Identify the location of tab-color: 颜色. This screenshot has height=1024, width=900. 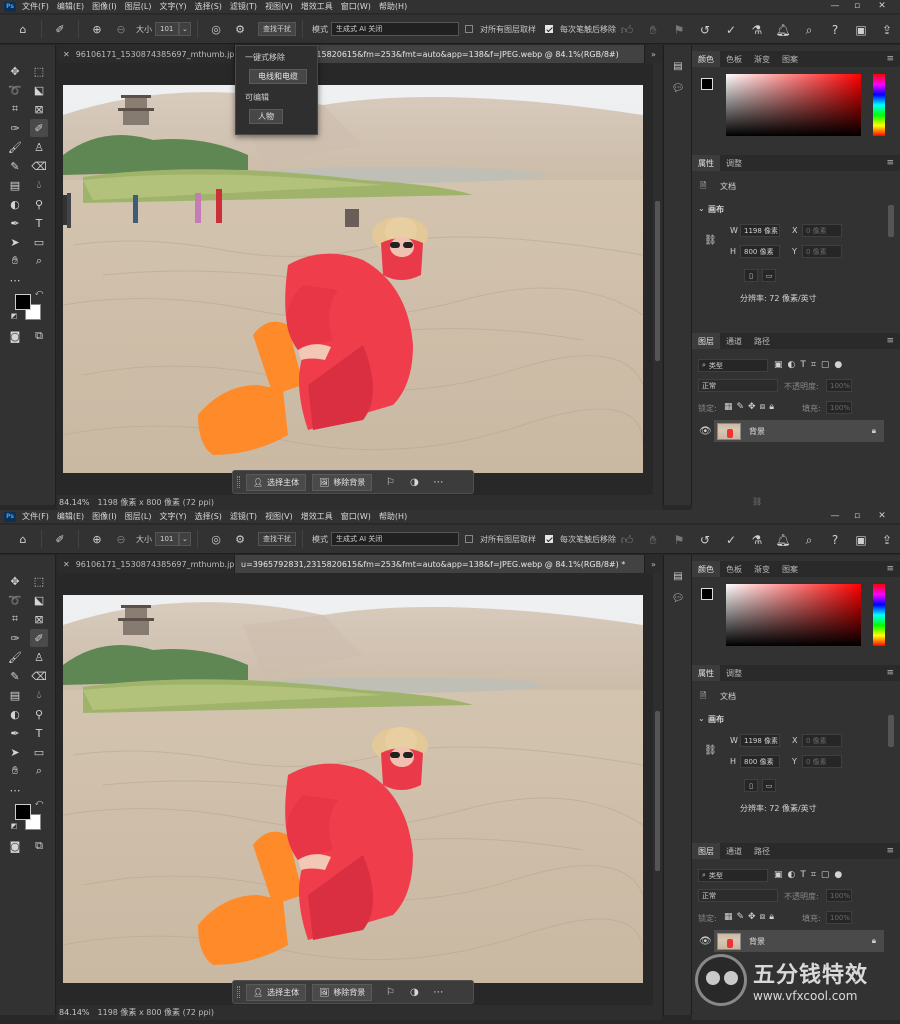
(706, 59).